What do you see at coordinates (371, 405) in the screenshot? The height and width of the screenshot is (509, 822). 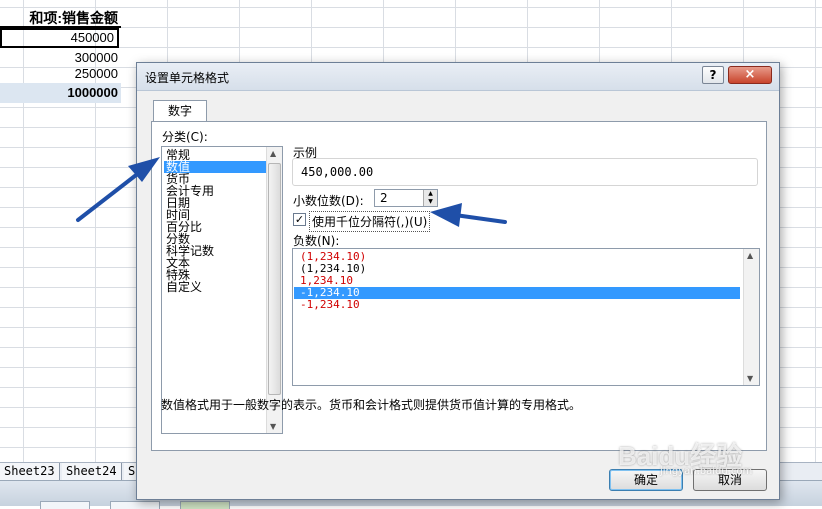 I see `format-description: 数值格式用于一般数字的表示。货币和会计格式则提供货币值计算的专用格式。` at bounding box center [371, 405].